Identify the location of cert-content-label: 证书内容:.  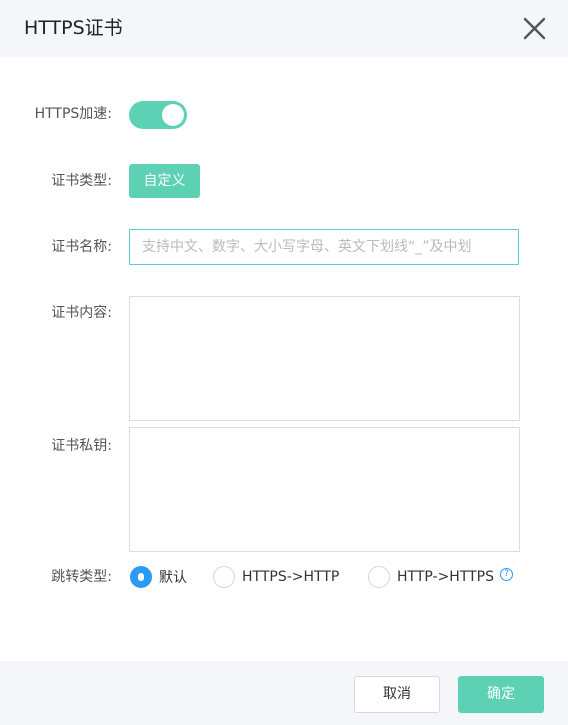
(81, 313).